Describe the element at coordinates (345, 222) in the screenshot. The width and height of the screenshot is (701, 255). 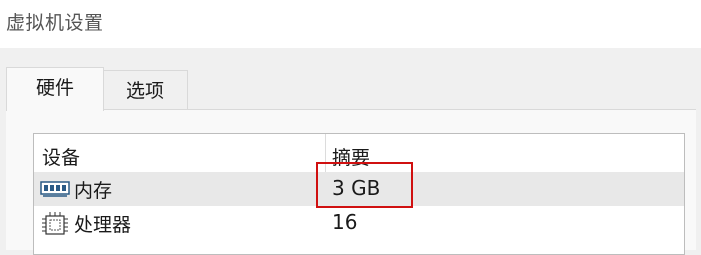
I see `device-summary: 16` at that location.